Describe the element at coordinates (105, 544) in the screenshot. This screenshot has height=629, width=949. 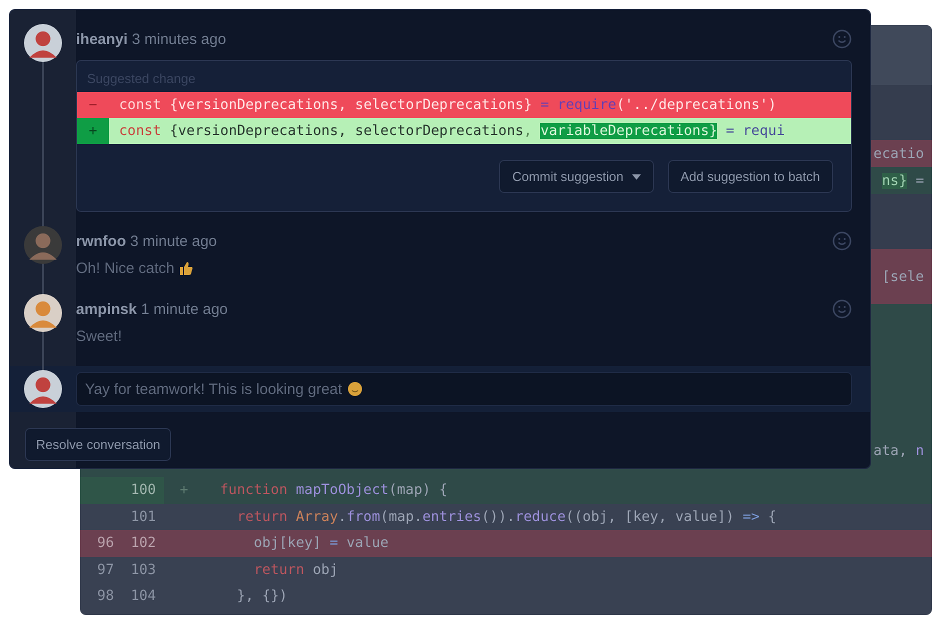
I see `line-number: 96` at that location.